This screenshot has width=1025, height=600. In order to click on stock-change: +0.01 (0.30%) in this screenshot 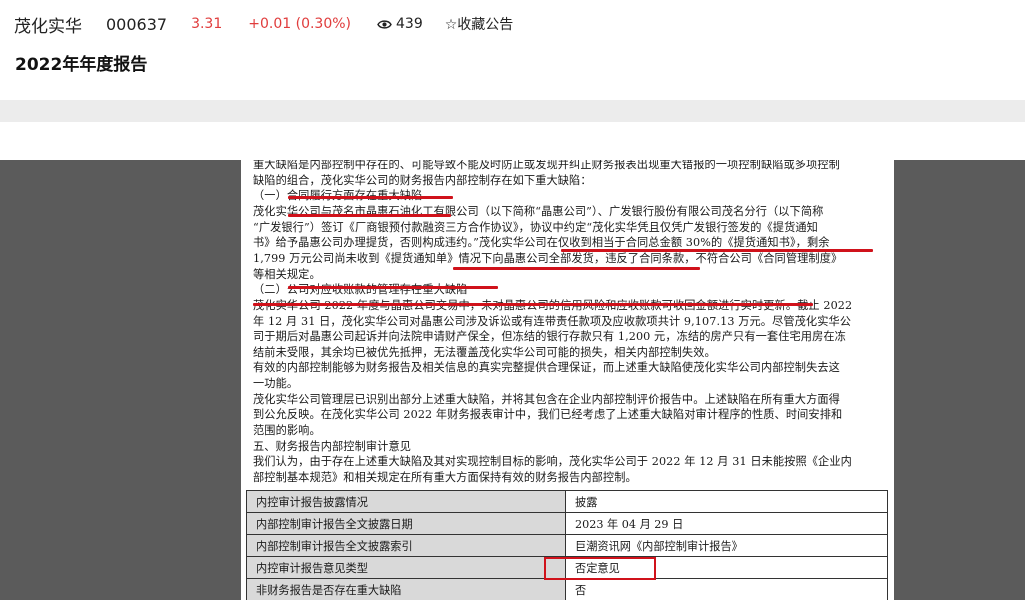, I will do `click(300, 24)`.